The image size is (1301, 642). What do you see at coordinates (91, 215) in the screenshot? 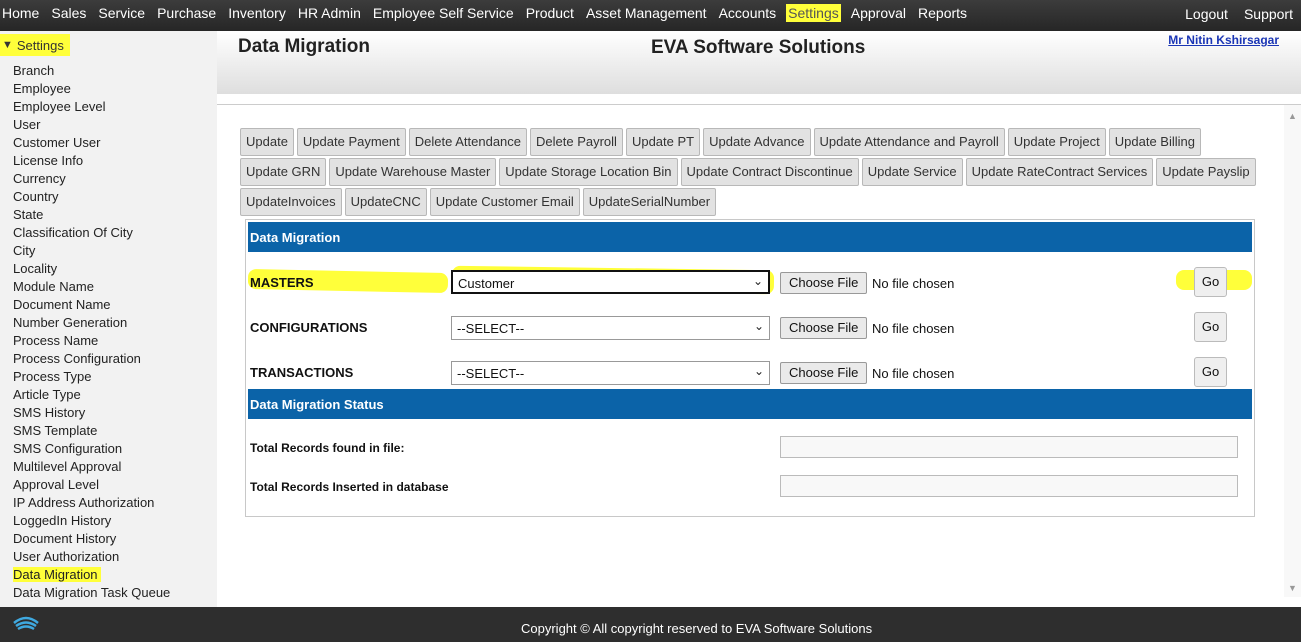
I see `sidebar-item-state: State` at bounding box center [91, 215].